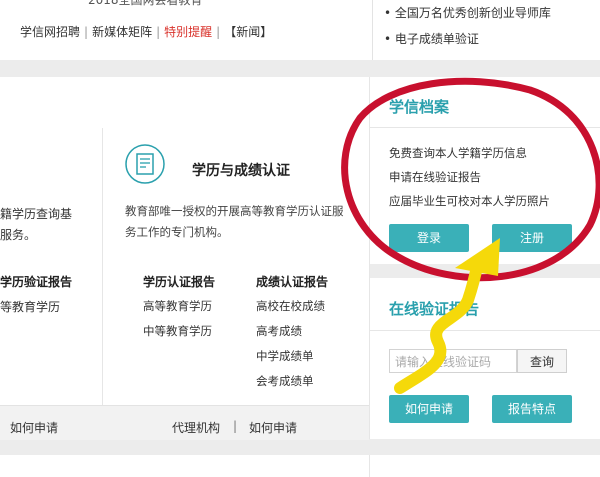 The width and height of the screenshot is (600, 477). I want to click on high-school-transcript-link: 中学成绩单, so click(285, 356).